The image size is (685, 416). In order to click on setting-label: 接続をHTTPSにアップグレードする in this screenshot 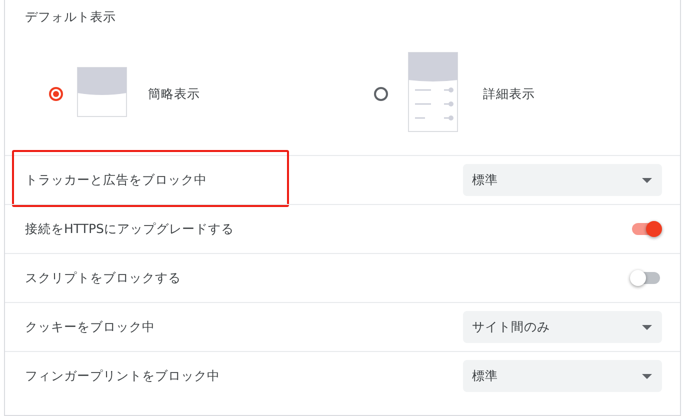, I will do `click(129, 229)`.